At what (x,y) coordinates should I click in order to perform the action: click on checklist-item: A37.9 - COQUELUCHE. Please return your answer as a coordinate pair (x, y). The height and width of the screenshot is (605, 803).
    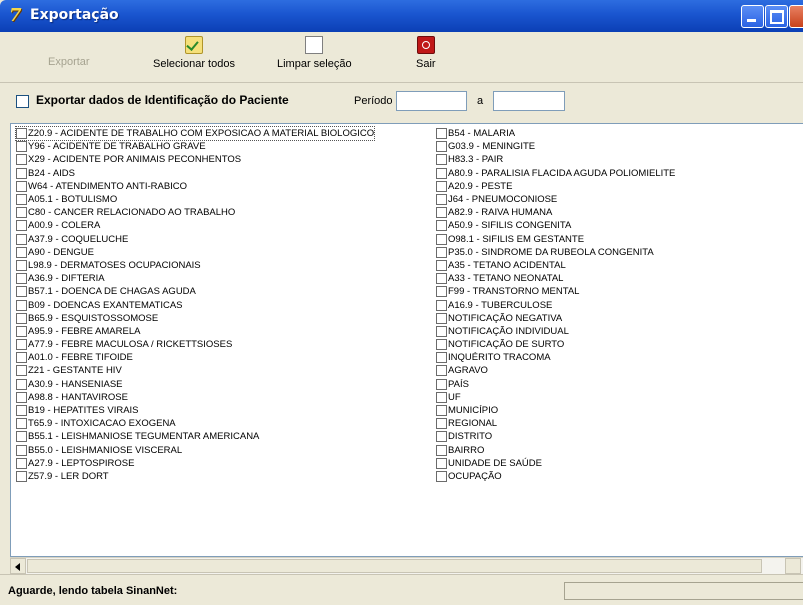
    Looking at the image, I should click on (195, 239).